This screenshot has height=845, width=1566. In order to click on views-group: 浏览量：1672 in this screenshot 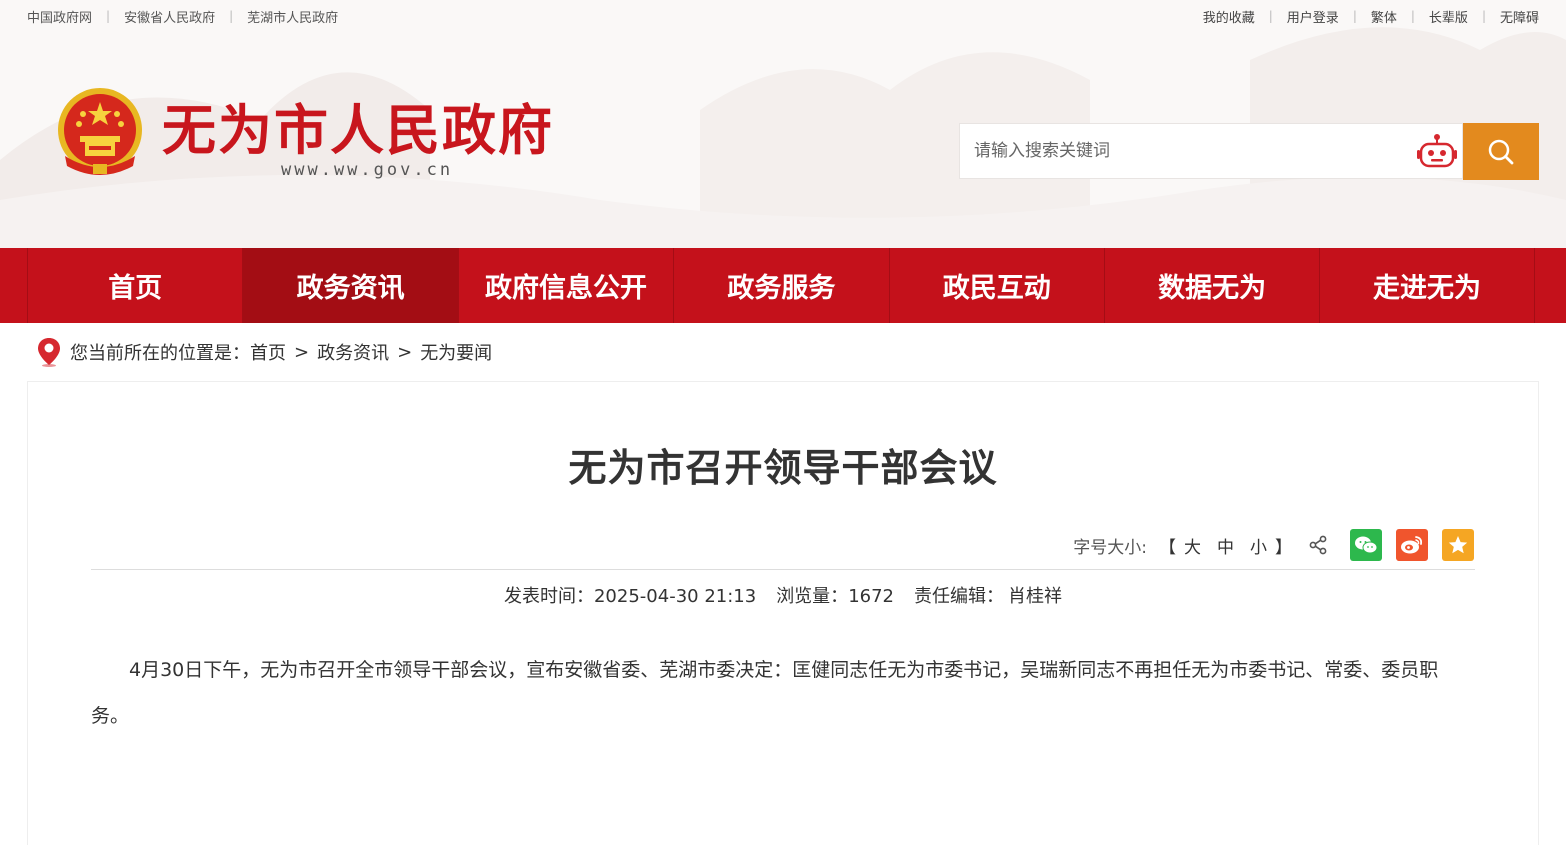, I will do `click(835, 595)`.